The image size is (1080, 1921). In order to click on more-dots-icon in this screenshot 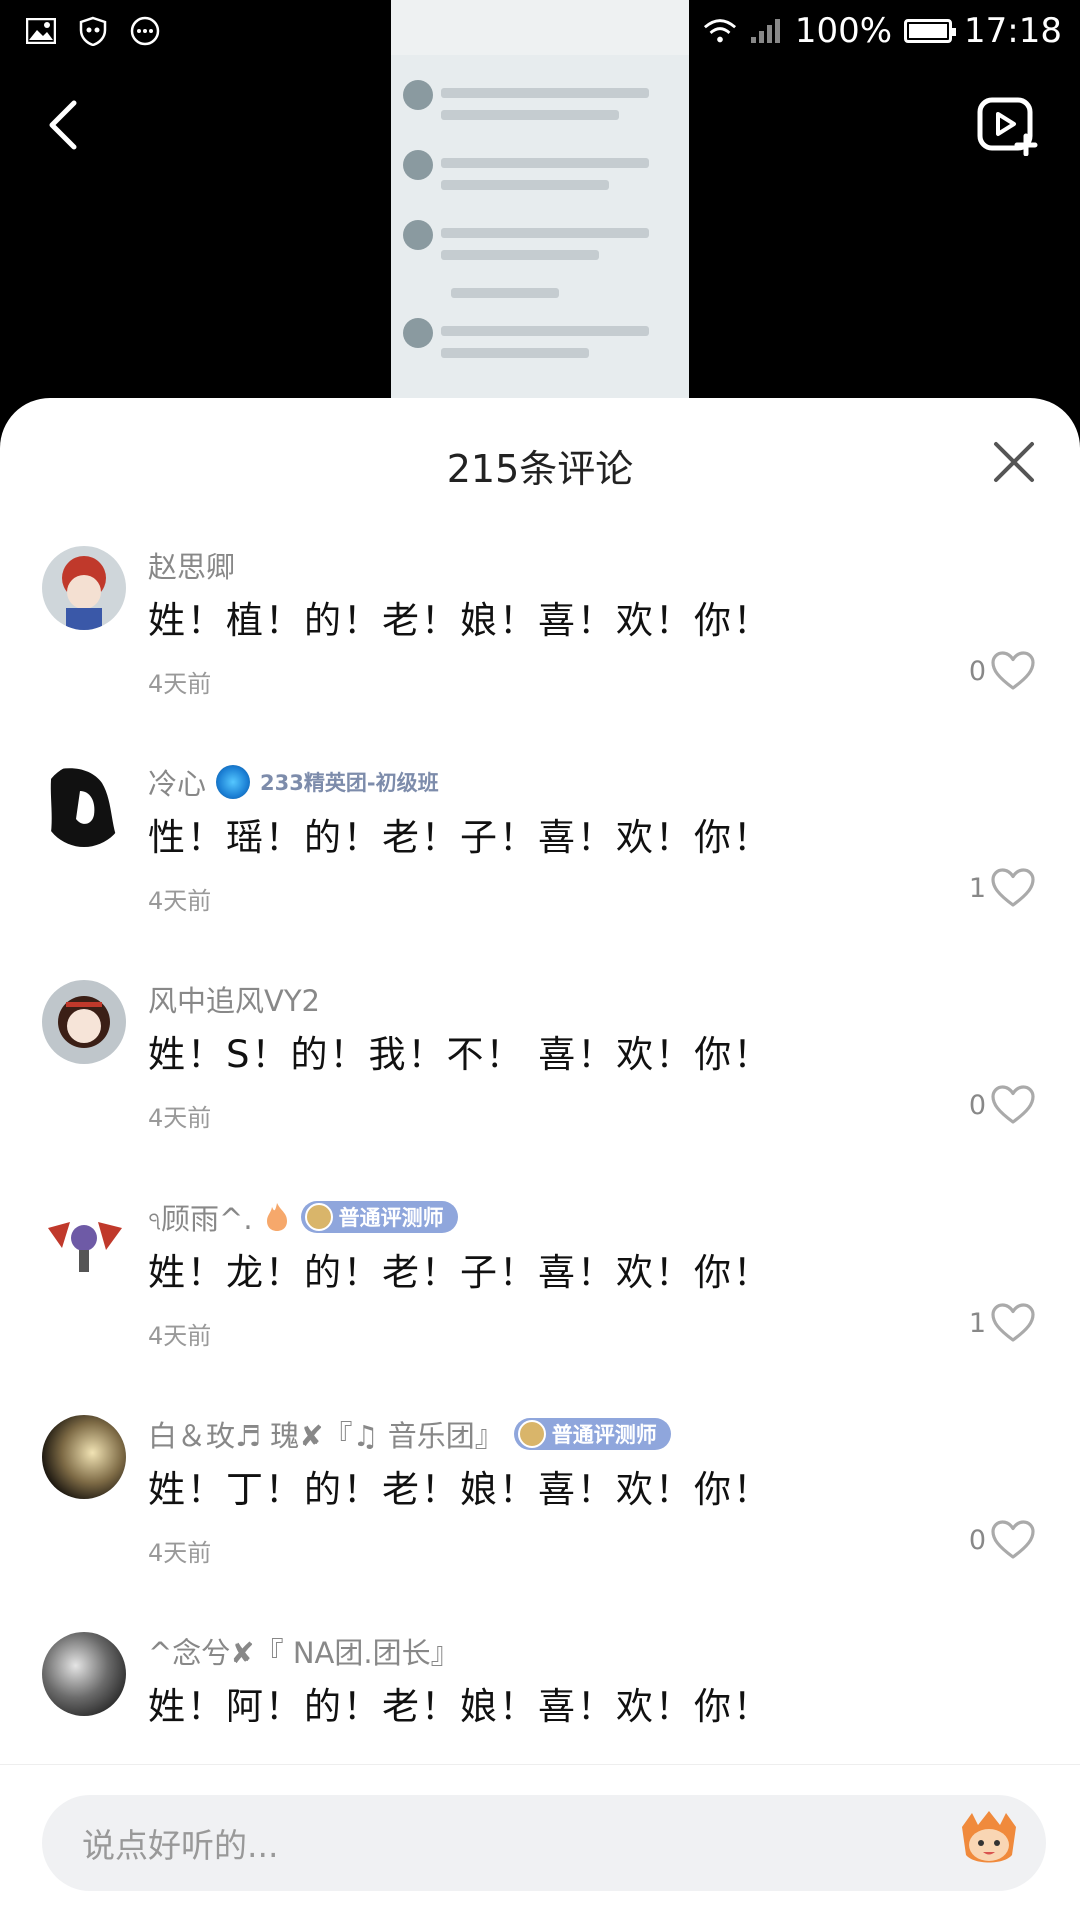, I will do `click(145, 31)`.